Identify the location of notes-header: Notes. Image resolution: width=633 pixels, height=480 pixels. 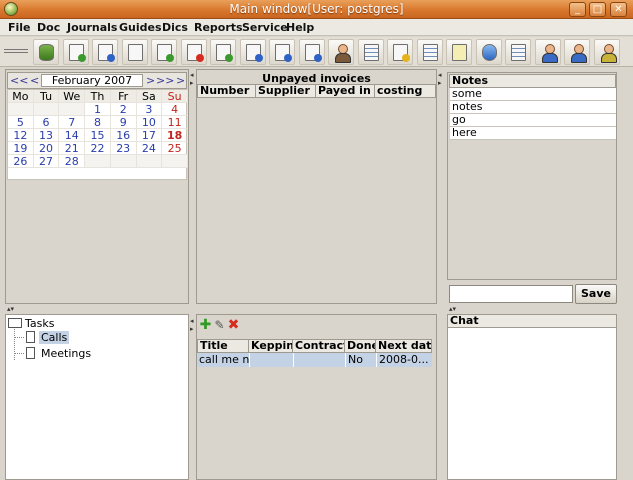
(532, 81).